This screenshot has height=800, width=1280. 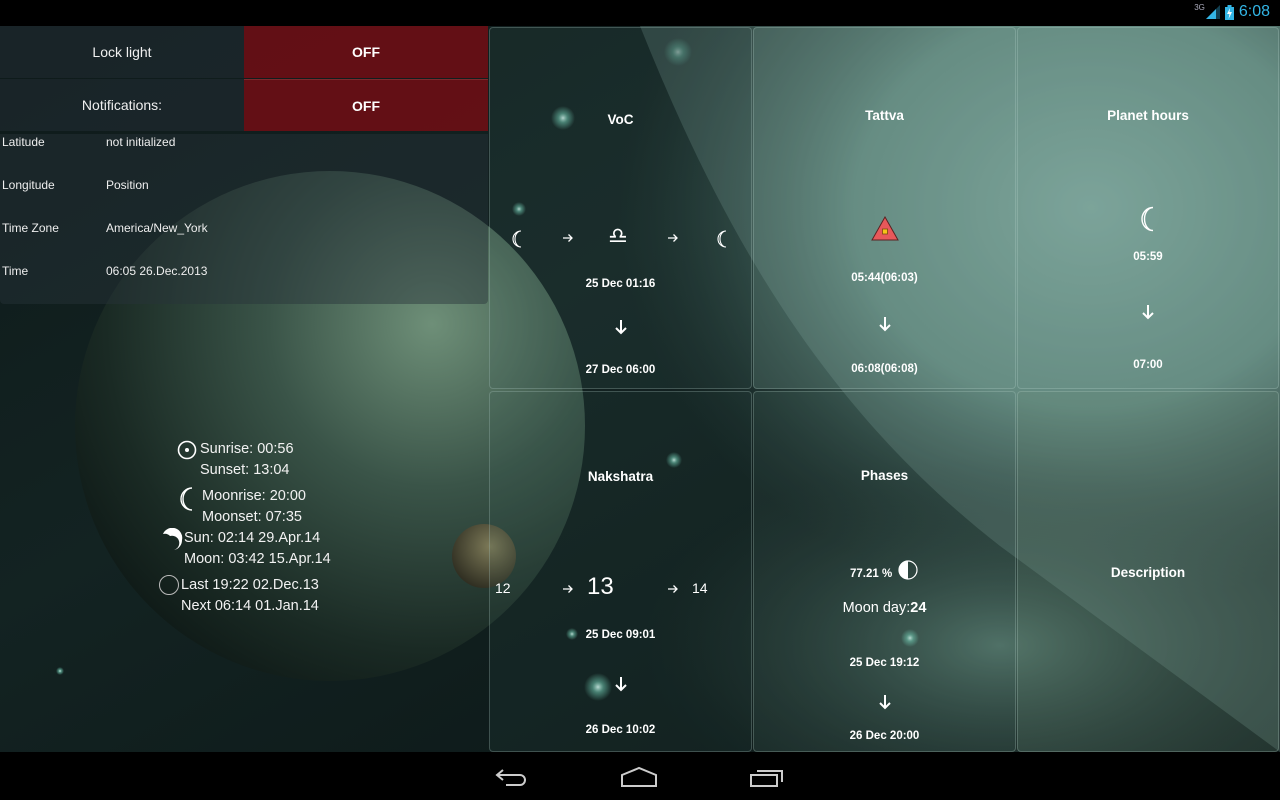 I want to click on moon-day-label: Moon day:, so click(x=876, y=608).